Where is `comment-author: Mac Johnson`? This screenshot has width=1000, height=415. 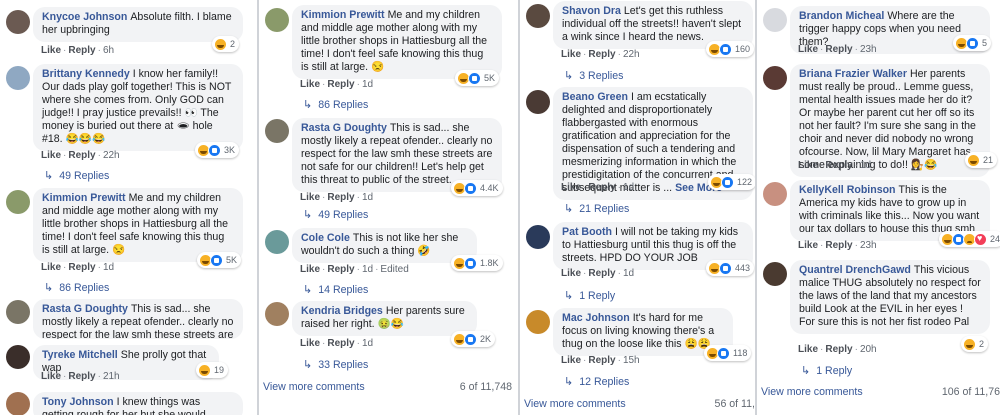 comment-author: Mac Johnson is located at coordinates (596, 318).